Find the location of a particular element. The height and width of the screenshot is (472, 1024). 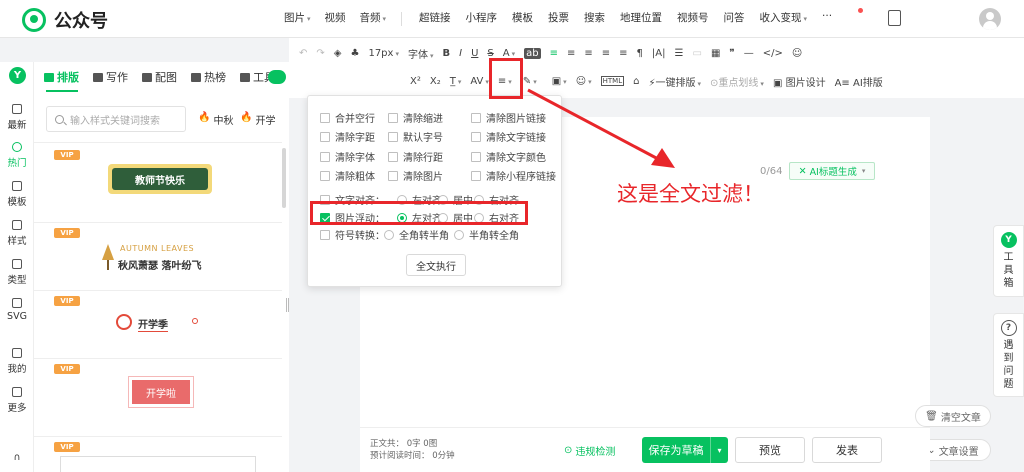

italic-button: I is located at coordinates (460, 53).